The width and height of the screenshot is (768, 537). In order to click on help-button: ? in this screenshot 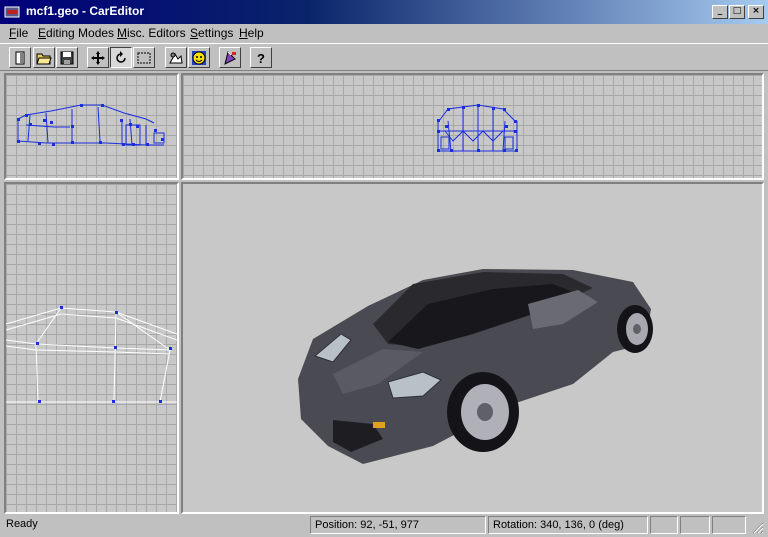, I will do `click(261, 57)`.